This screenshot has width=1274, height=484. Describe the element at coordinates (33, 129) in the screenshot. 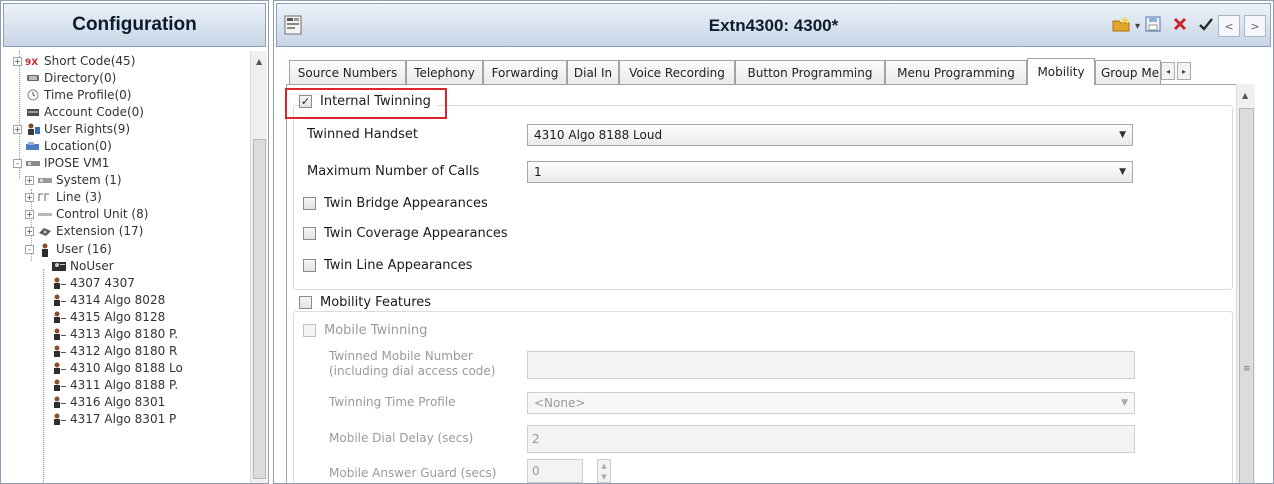

I see `user-rights-icon` at that location.